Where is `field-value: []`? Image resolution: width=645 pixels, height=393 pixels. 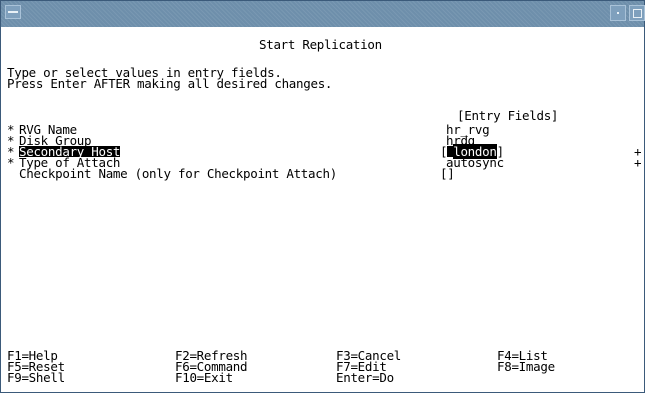 field-value: [] is located at coordinates (447, 173).